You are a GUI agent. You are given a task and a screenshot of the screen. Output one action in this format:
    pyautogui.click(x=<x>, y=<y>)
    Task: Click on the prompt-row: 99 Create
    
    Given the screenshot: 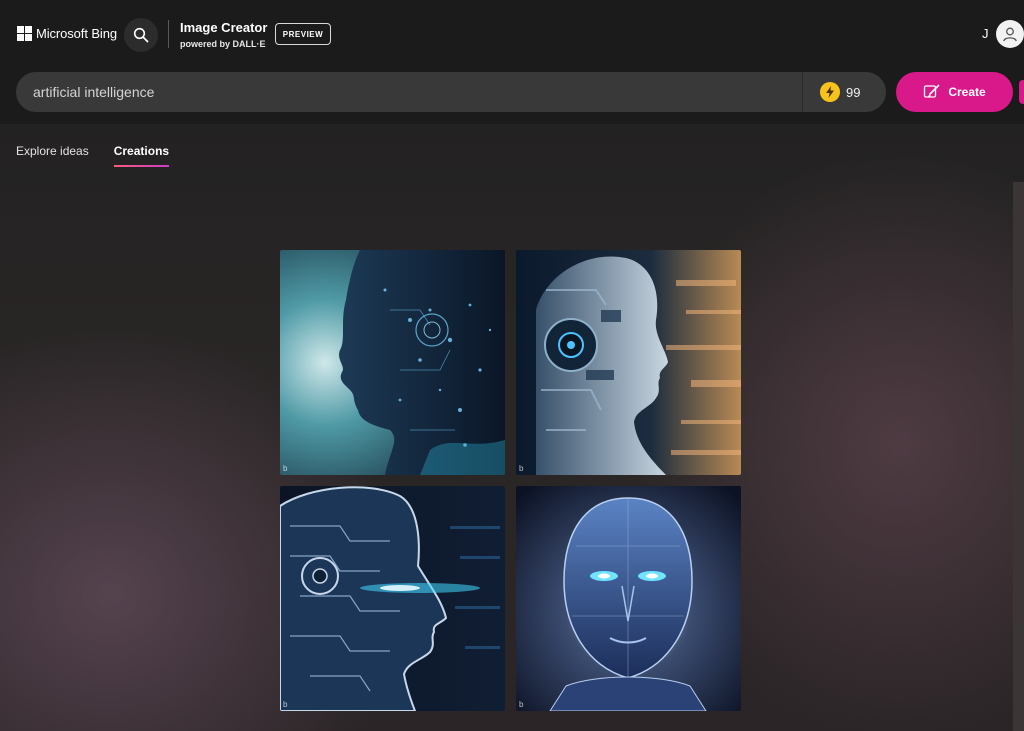 What is the action you would take?
    pyautogui.click(x=512, y=96)
    